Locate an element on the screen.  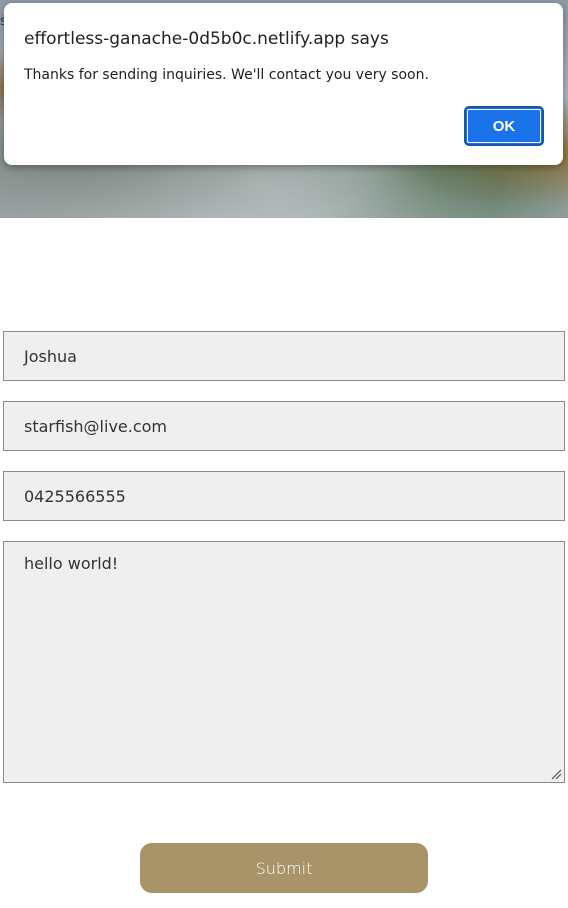
email-field-value: starfish@live.com is located at coordinates (96, 426).